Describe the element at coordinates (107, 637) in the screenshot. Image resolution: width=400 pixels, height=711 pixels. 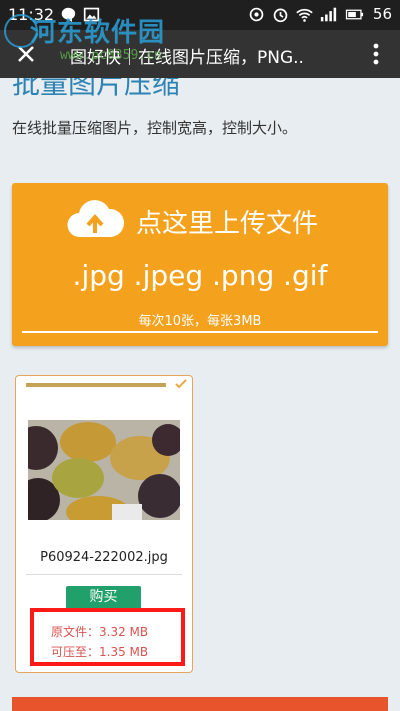
I see `highlight-box` at that location.